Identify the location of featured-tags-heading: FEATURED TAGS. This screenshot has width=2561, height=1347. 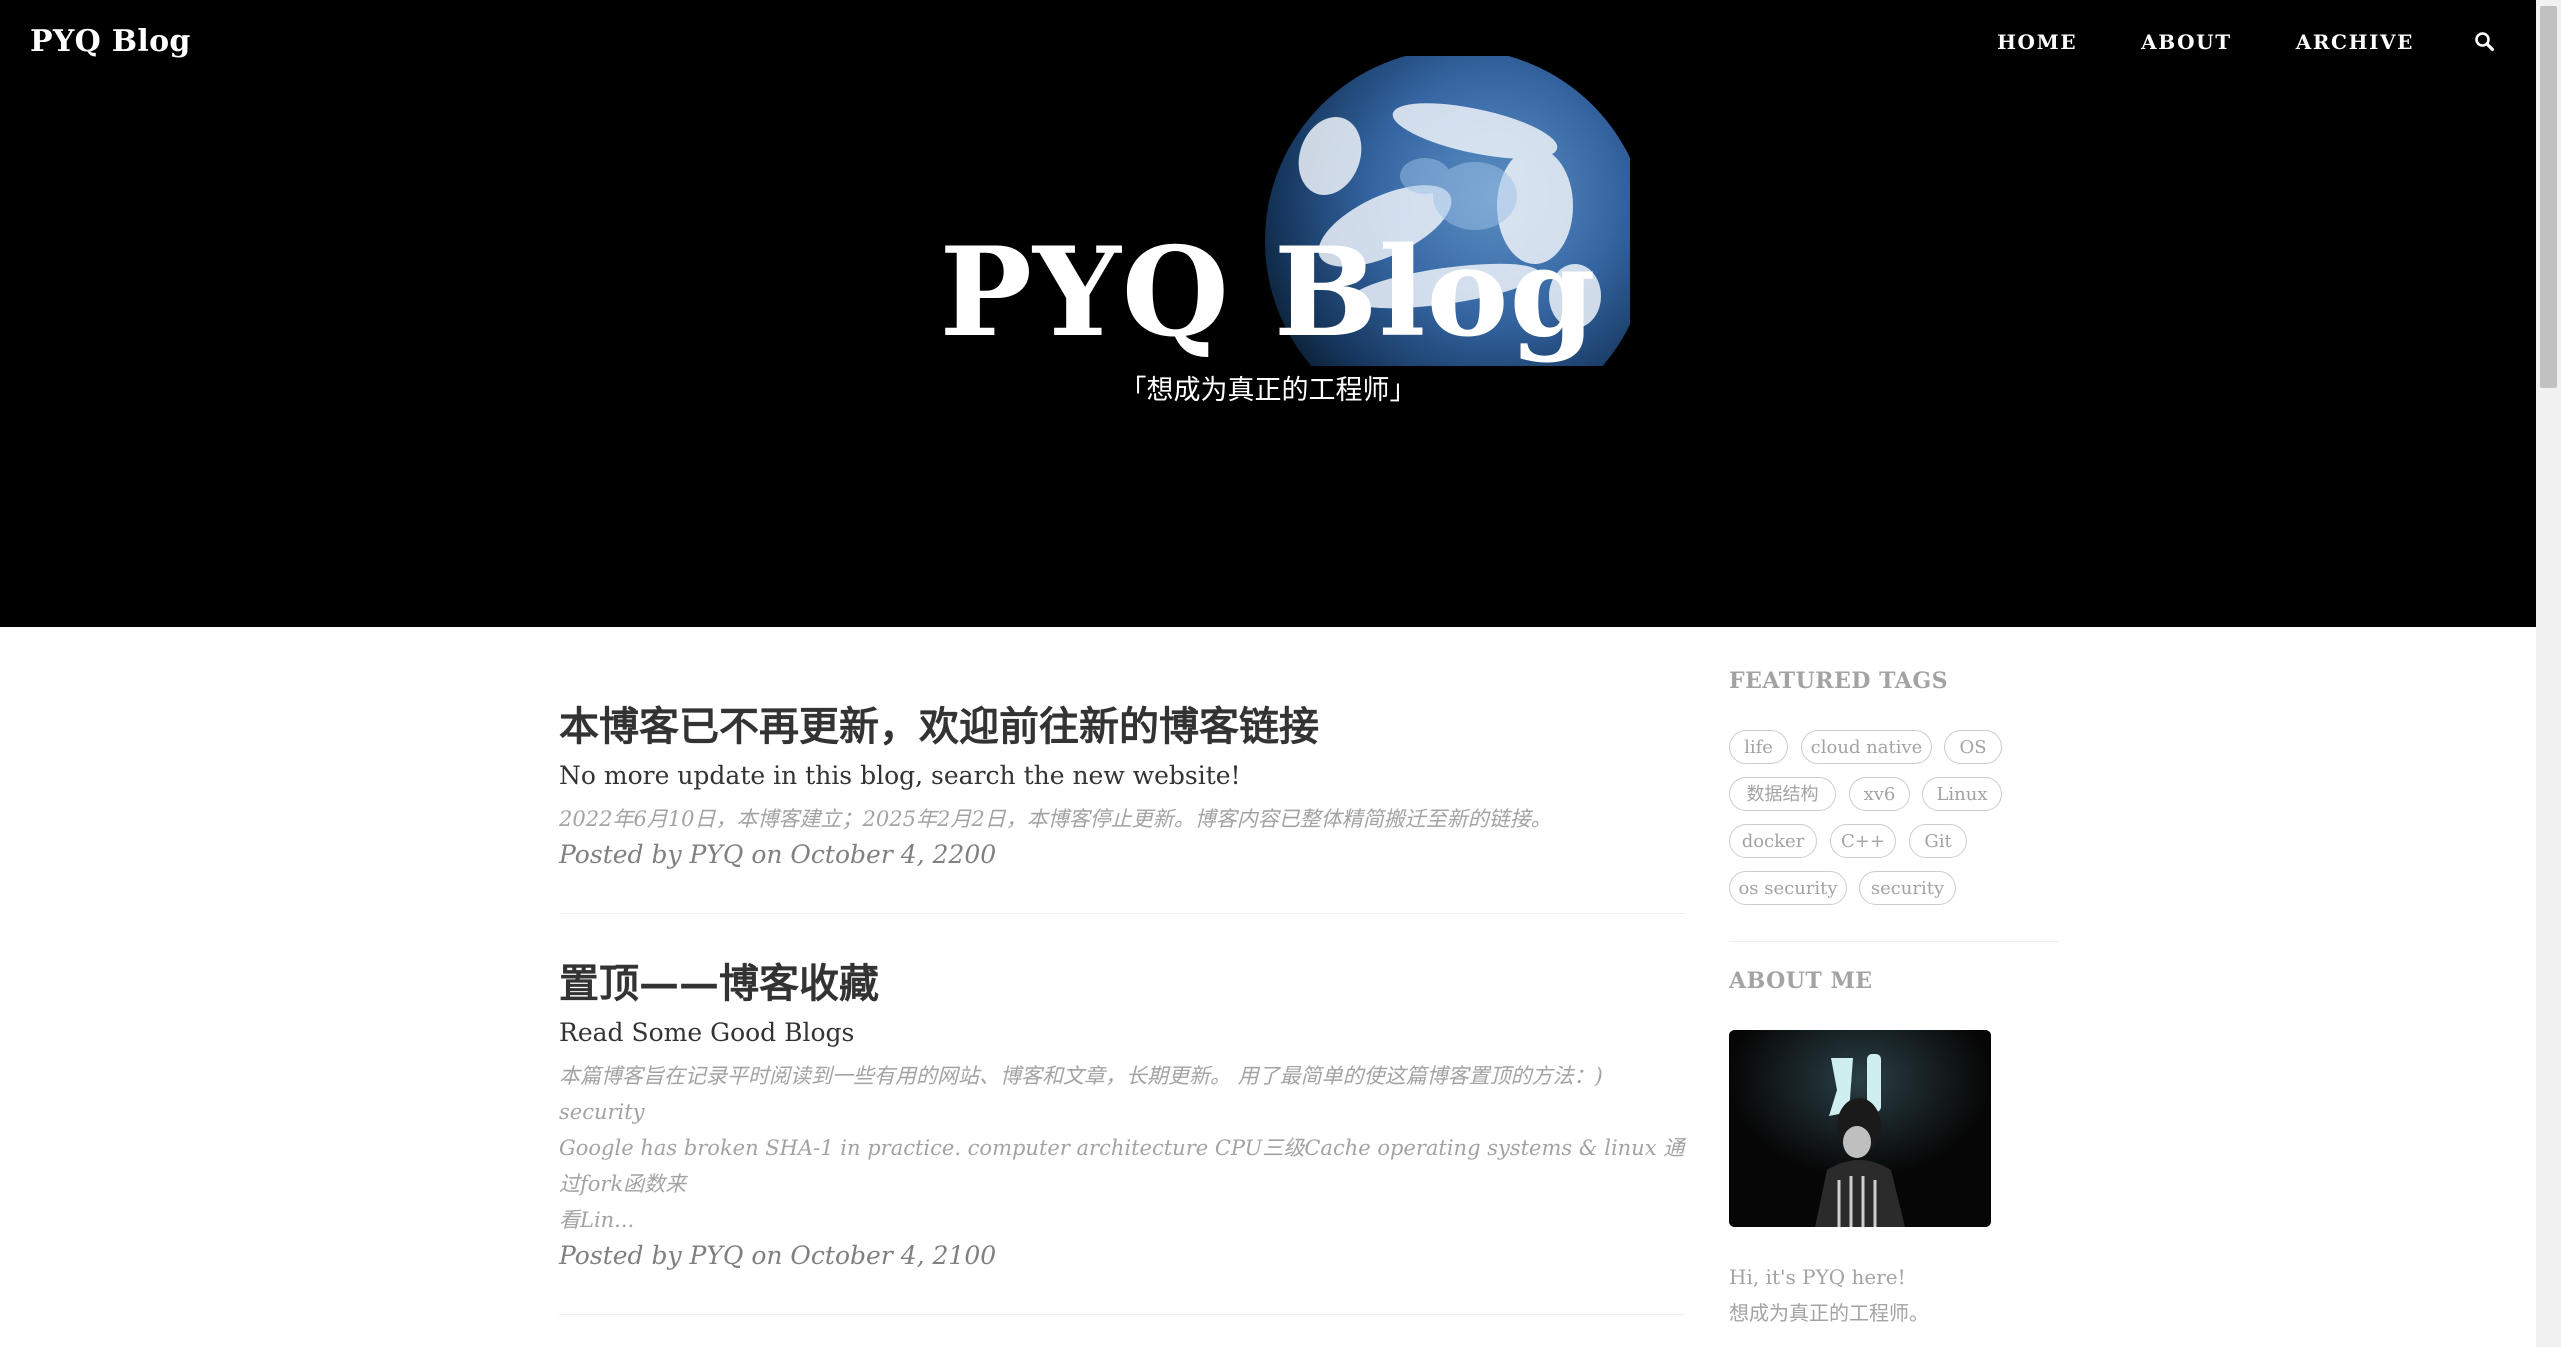
(1839, 681).